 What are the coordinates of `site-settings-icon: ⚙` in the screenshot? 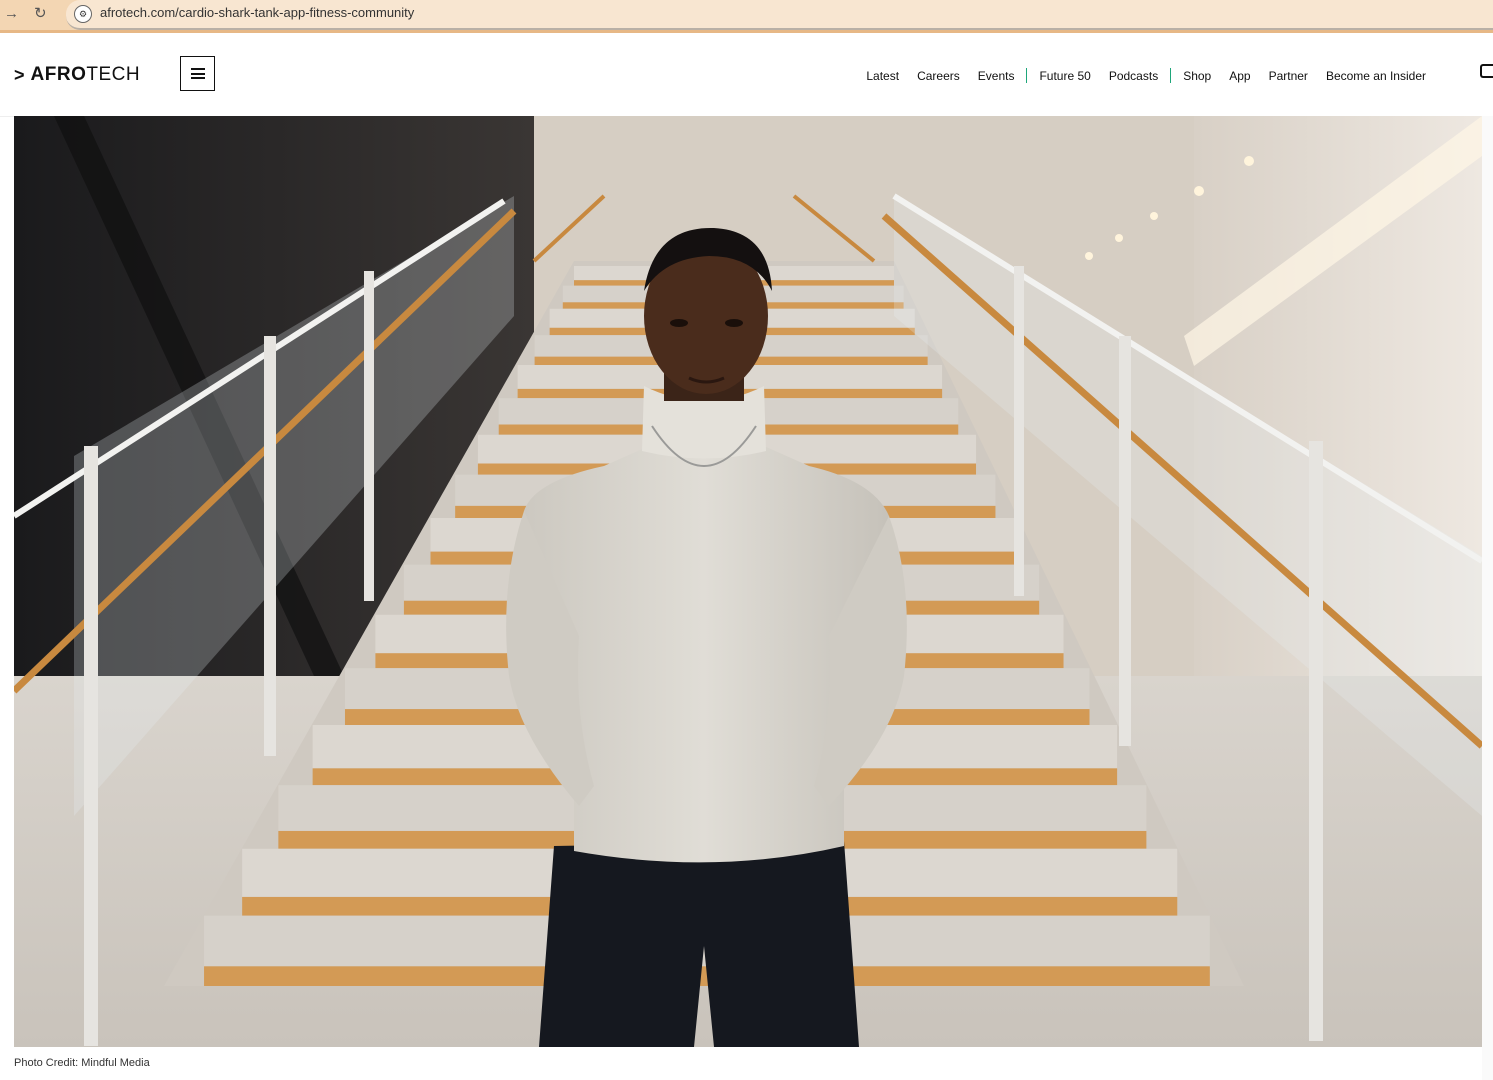 It's located at (83, 14).